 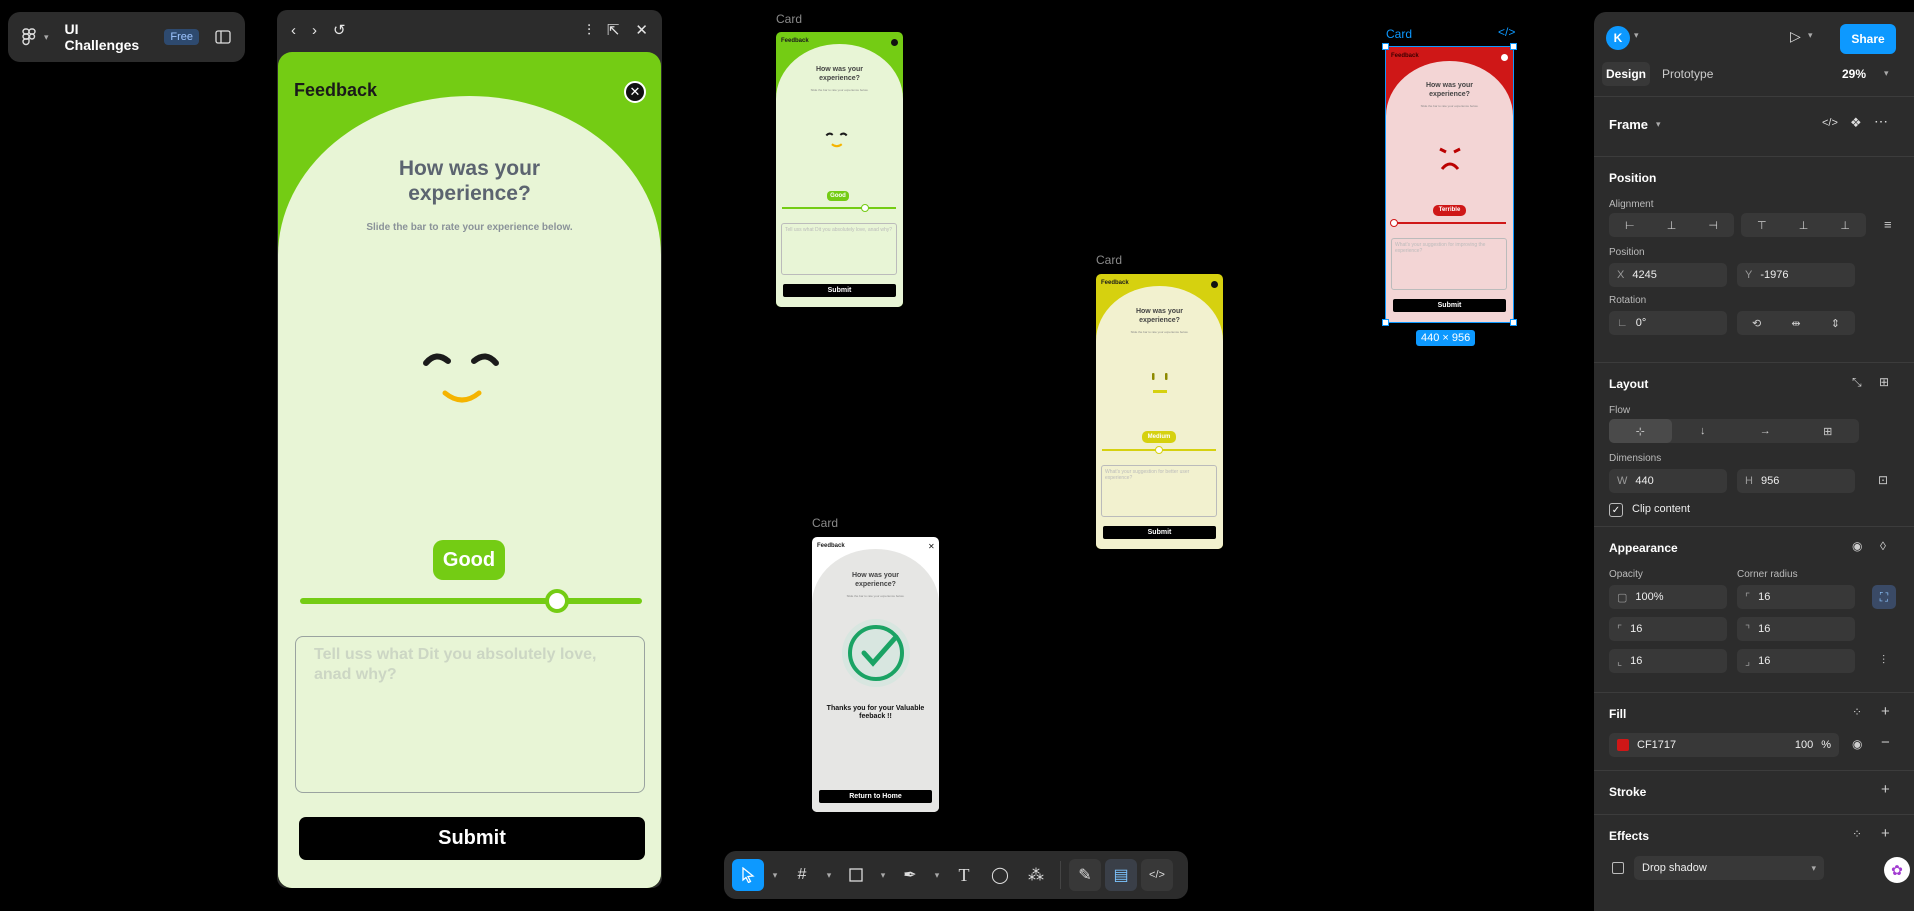 I want to click on auto-layout-icon: ⊞, so click(x=1884, y=382).